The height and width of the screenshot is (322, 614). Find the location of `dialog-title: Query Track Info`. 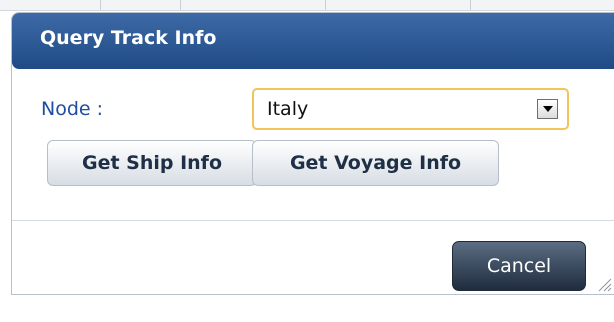

dialog-title: Query Track Info is located at coordinates (128, 38).